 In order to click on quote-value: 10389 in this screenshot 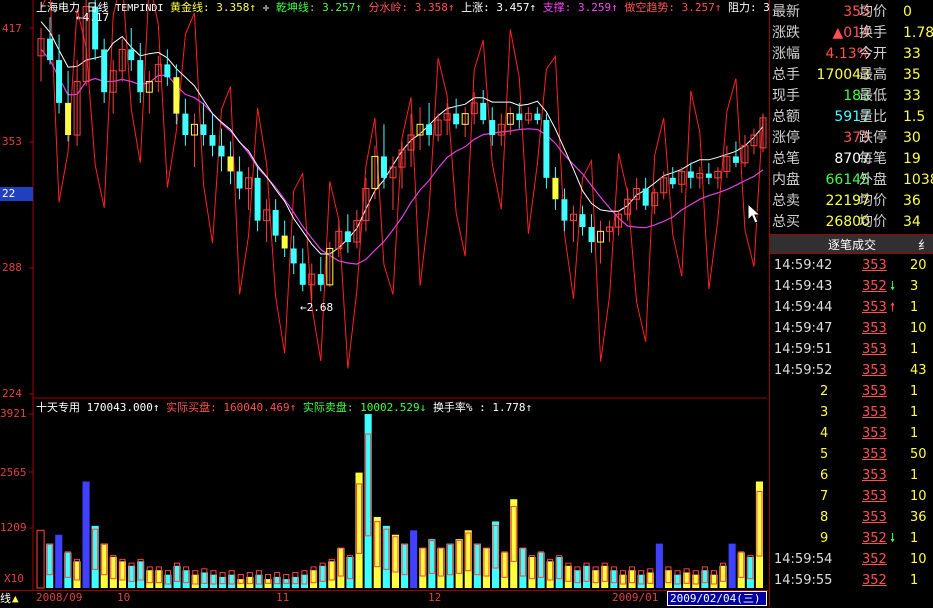, I will do `click(918, 180)`.